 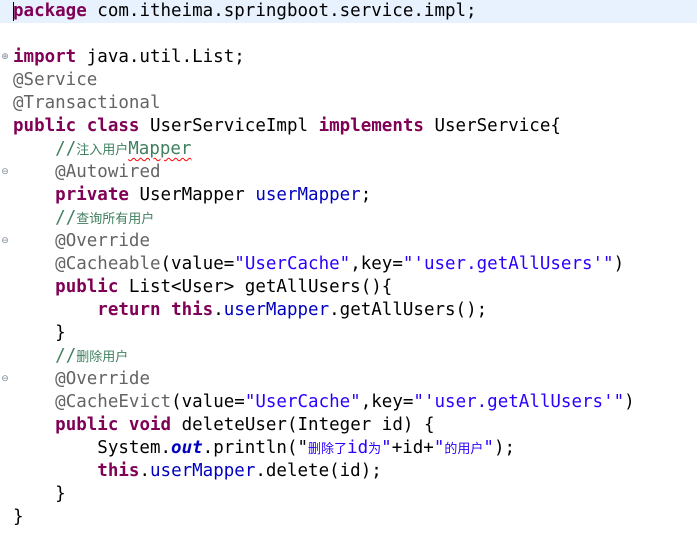 I want to click on code-token: return, so click(x=129, y=310).